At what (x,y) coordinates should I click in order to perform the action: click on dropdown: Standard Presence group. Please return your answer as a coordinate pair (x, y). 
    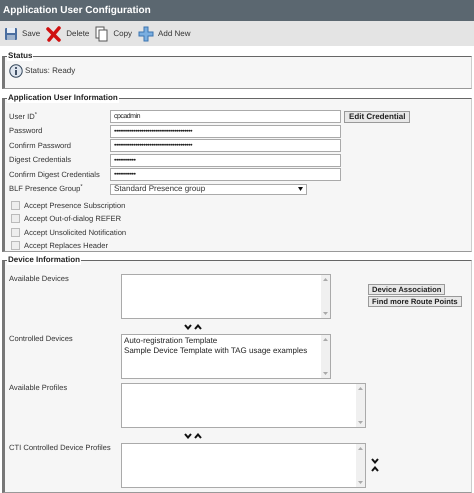
    Looking at the image, I should click on (208, 189).